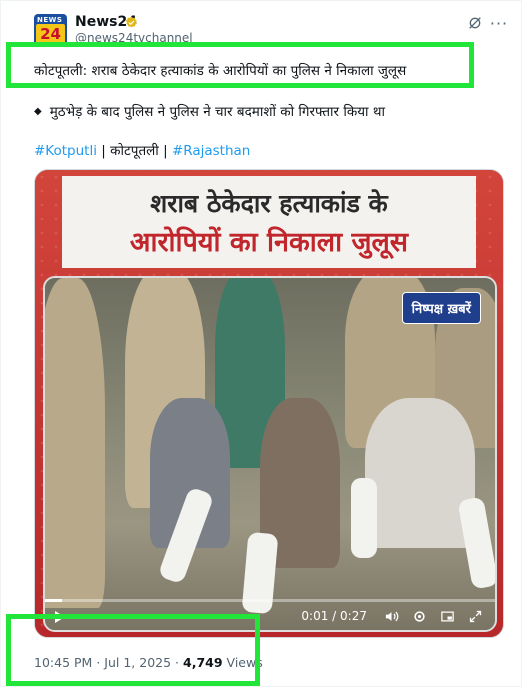 The height and width of the screenshot is (687, 522). What do you see at coordinates (137, 662) in the screenshot?
I see `post-date: Jul 1, 2025` at bounding box center [137, 662].